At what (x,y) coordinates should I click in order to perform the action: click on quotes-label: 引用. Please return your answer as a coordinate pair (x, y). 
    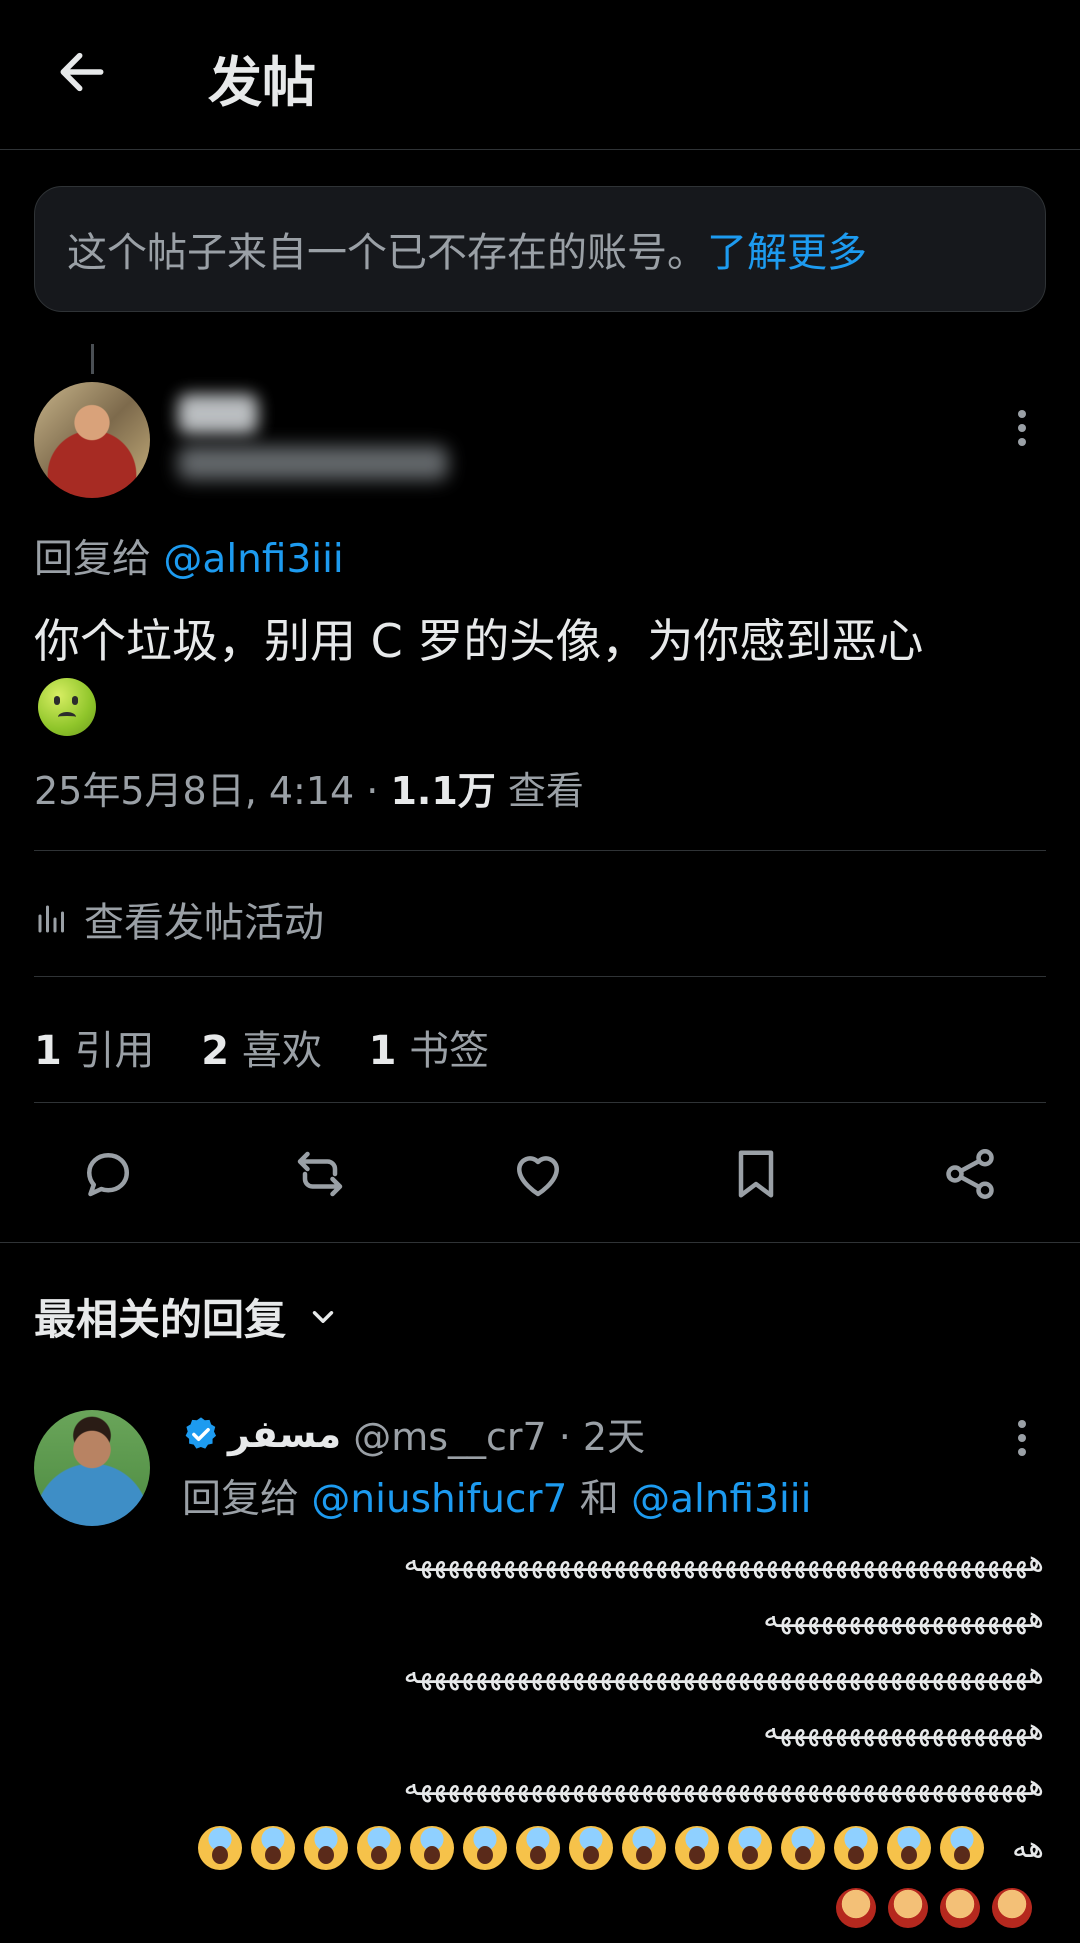
    Looking at the image, I should click on (114, 1051).